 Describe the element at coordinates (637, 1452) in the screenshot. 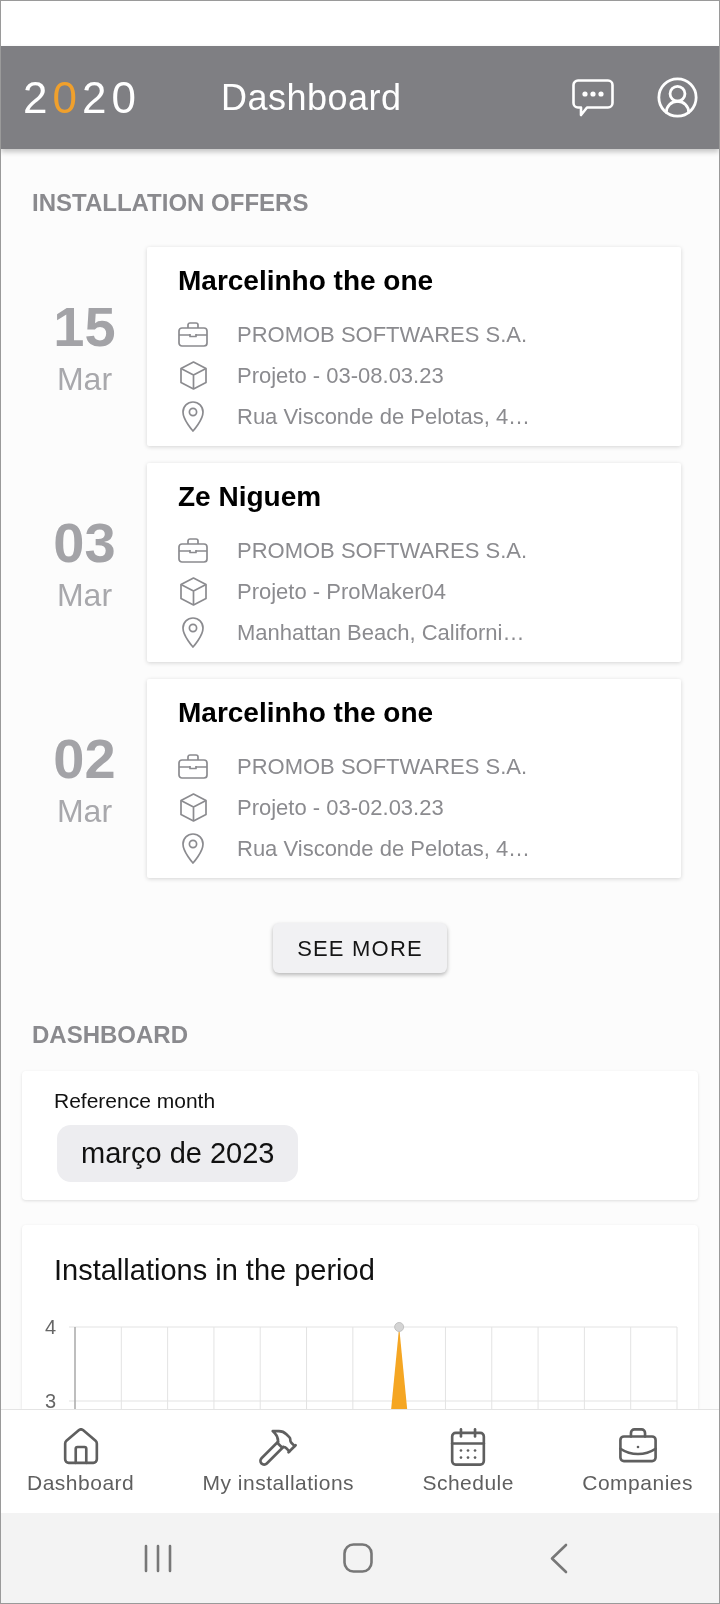

I see `nav-item: Companies` at that location.